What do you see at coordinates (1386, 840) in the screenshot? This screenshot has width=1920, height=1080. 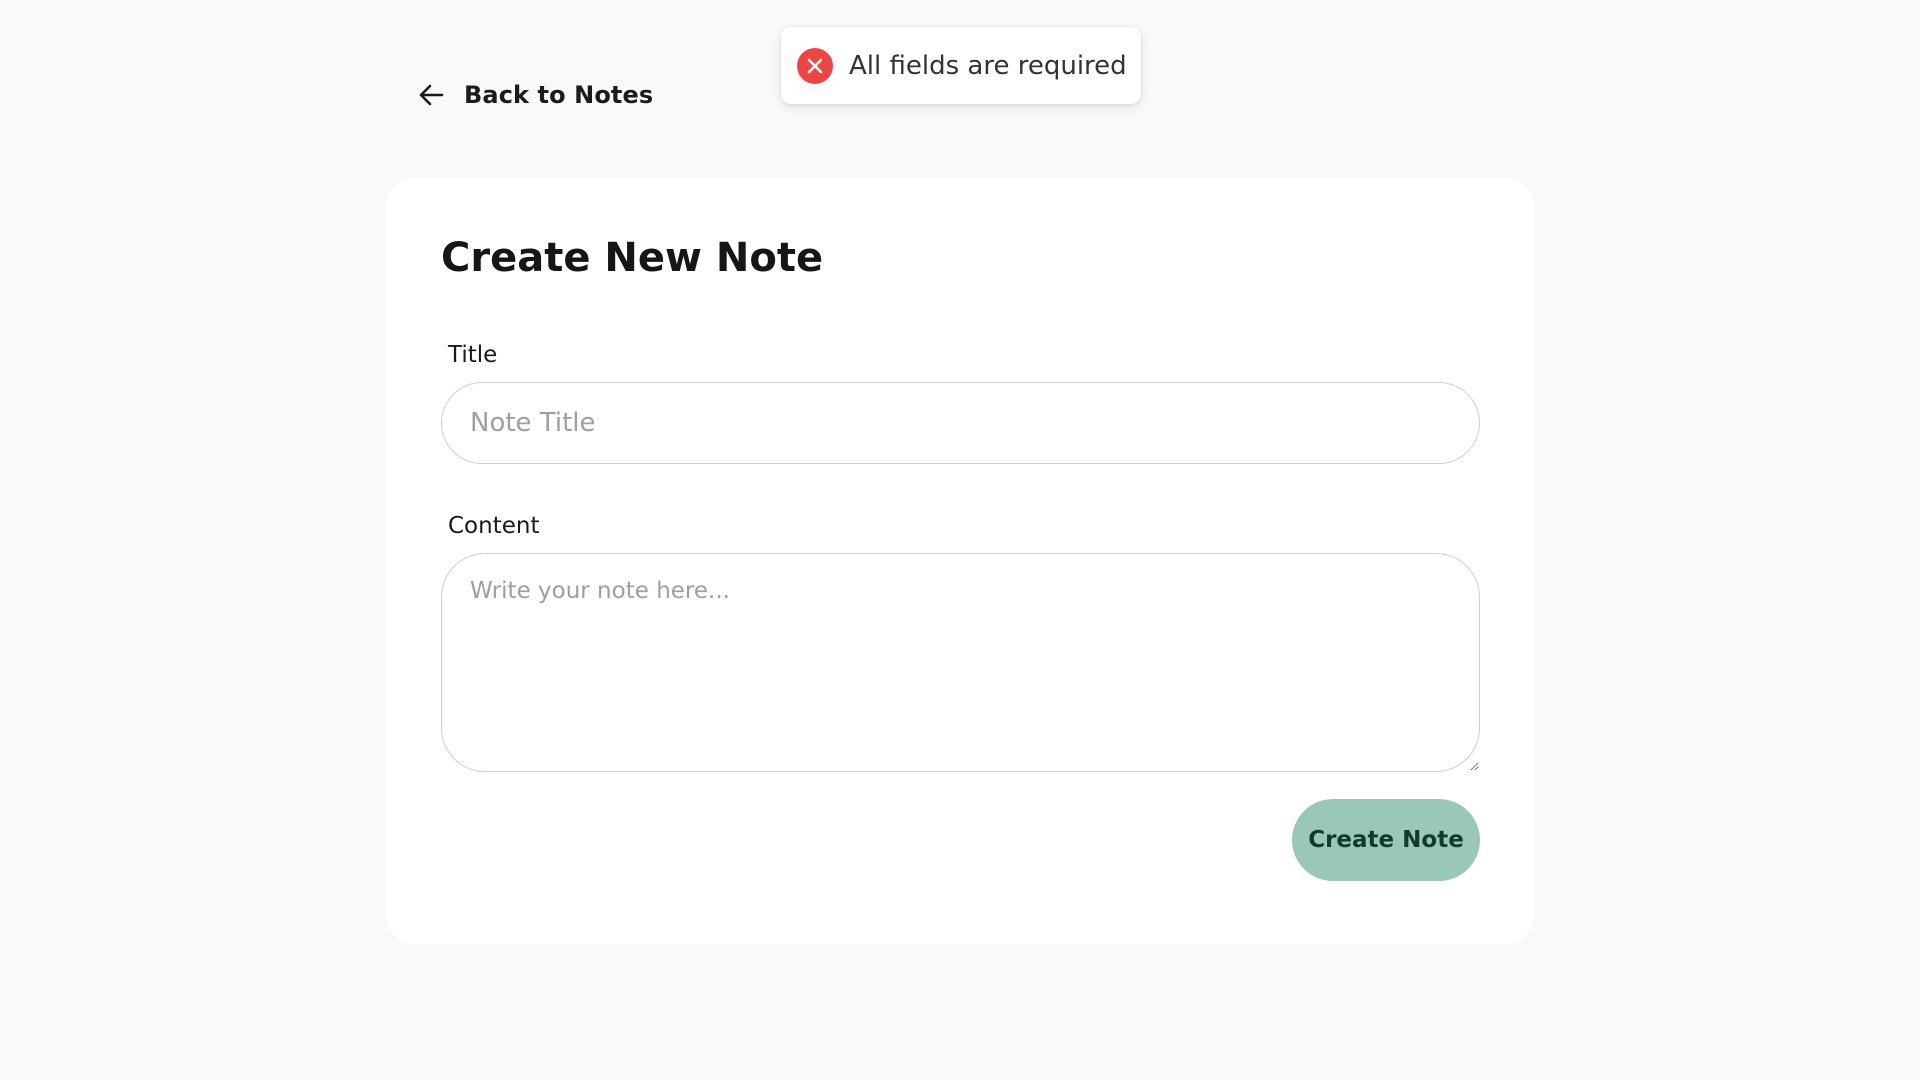 I see `create-note-button: Create Note` at bounding box center [1386, 840].